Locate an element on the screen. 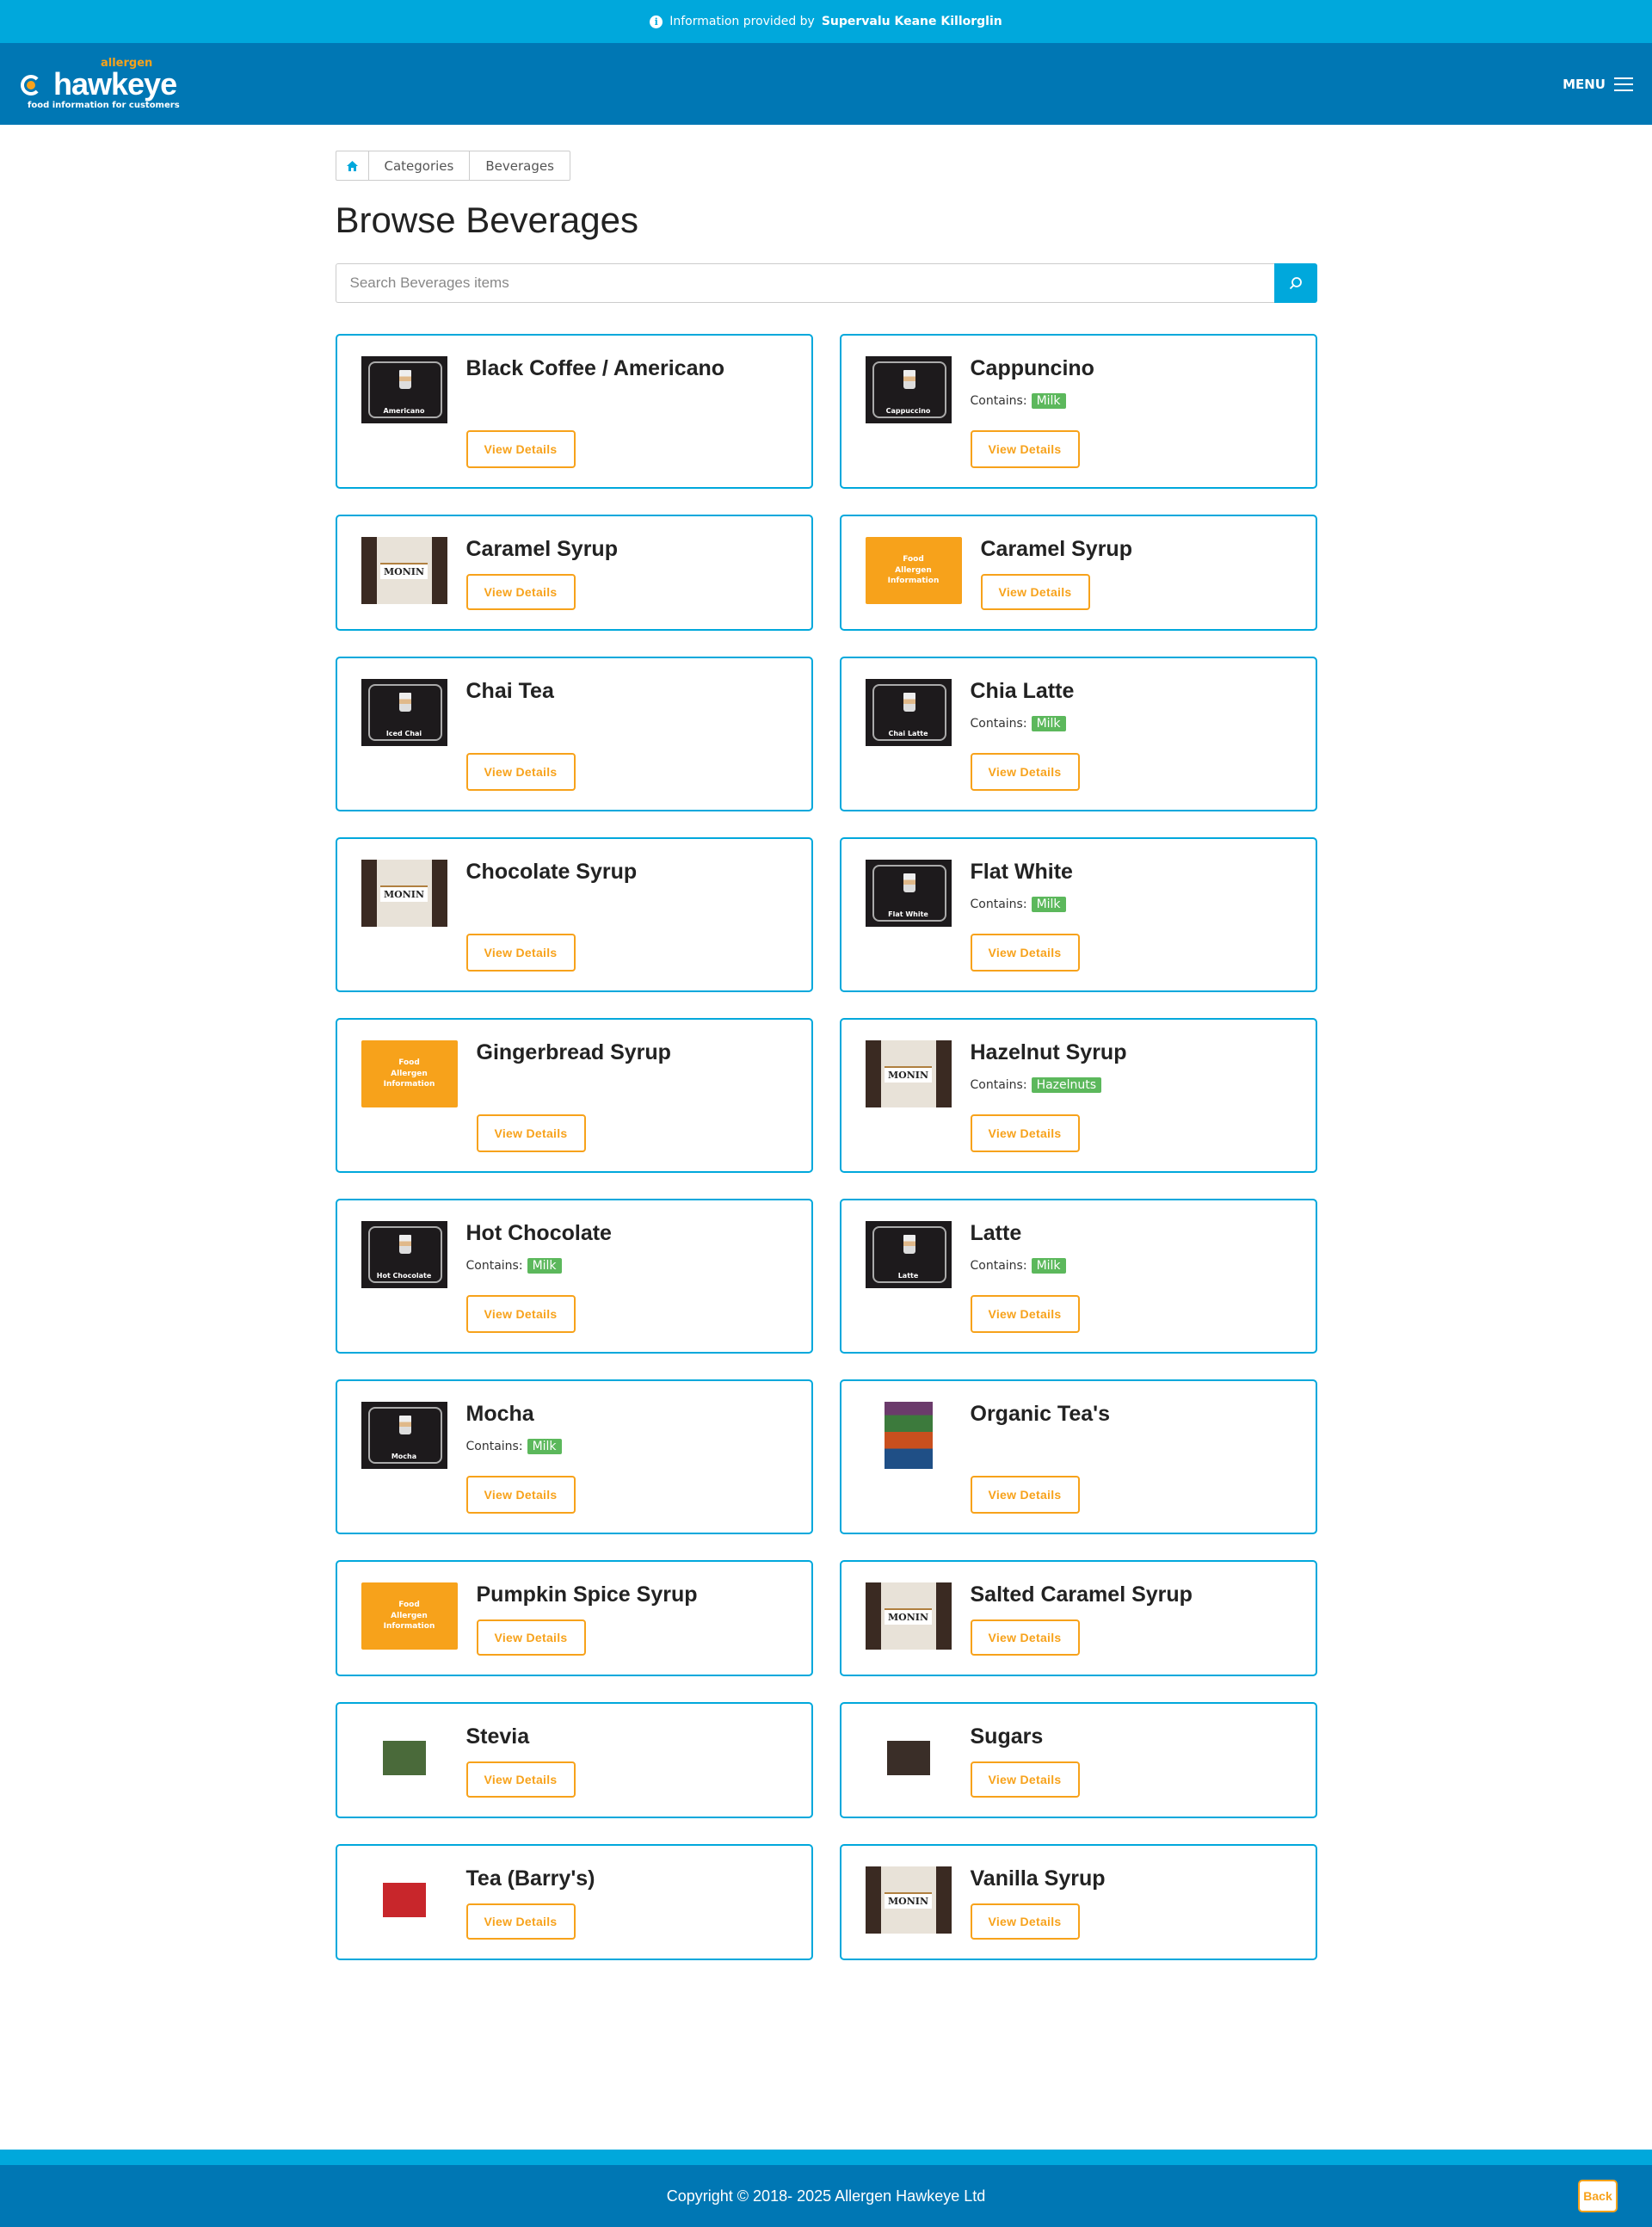  product-name: Caramel Syrup is located at coordinates (1056, 549).